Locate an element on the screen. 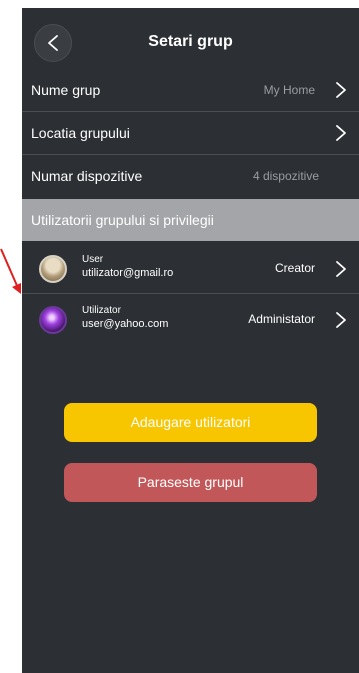 Image resolution: width=359 pixels, height=673 pixels. users-section-header: Utilizatorii grupului si privilegii is located at coordinates (190, 220).